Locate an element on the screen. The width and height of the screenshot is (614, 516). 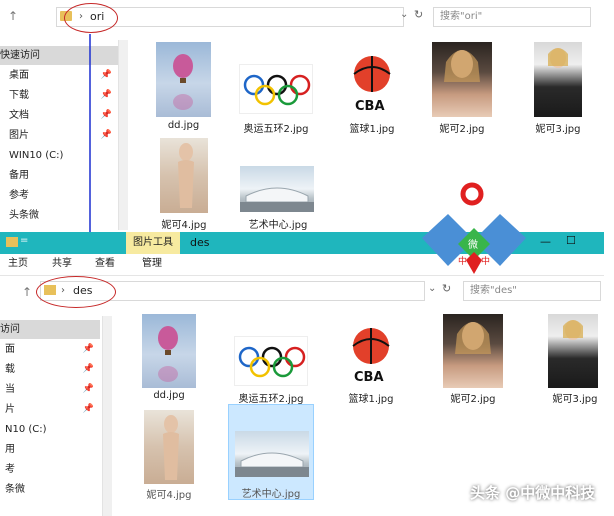
nav-drive-c: N10 (C:) is located at coordinates (50, 429).